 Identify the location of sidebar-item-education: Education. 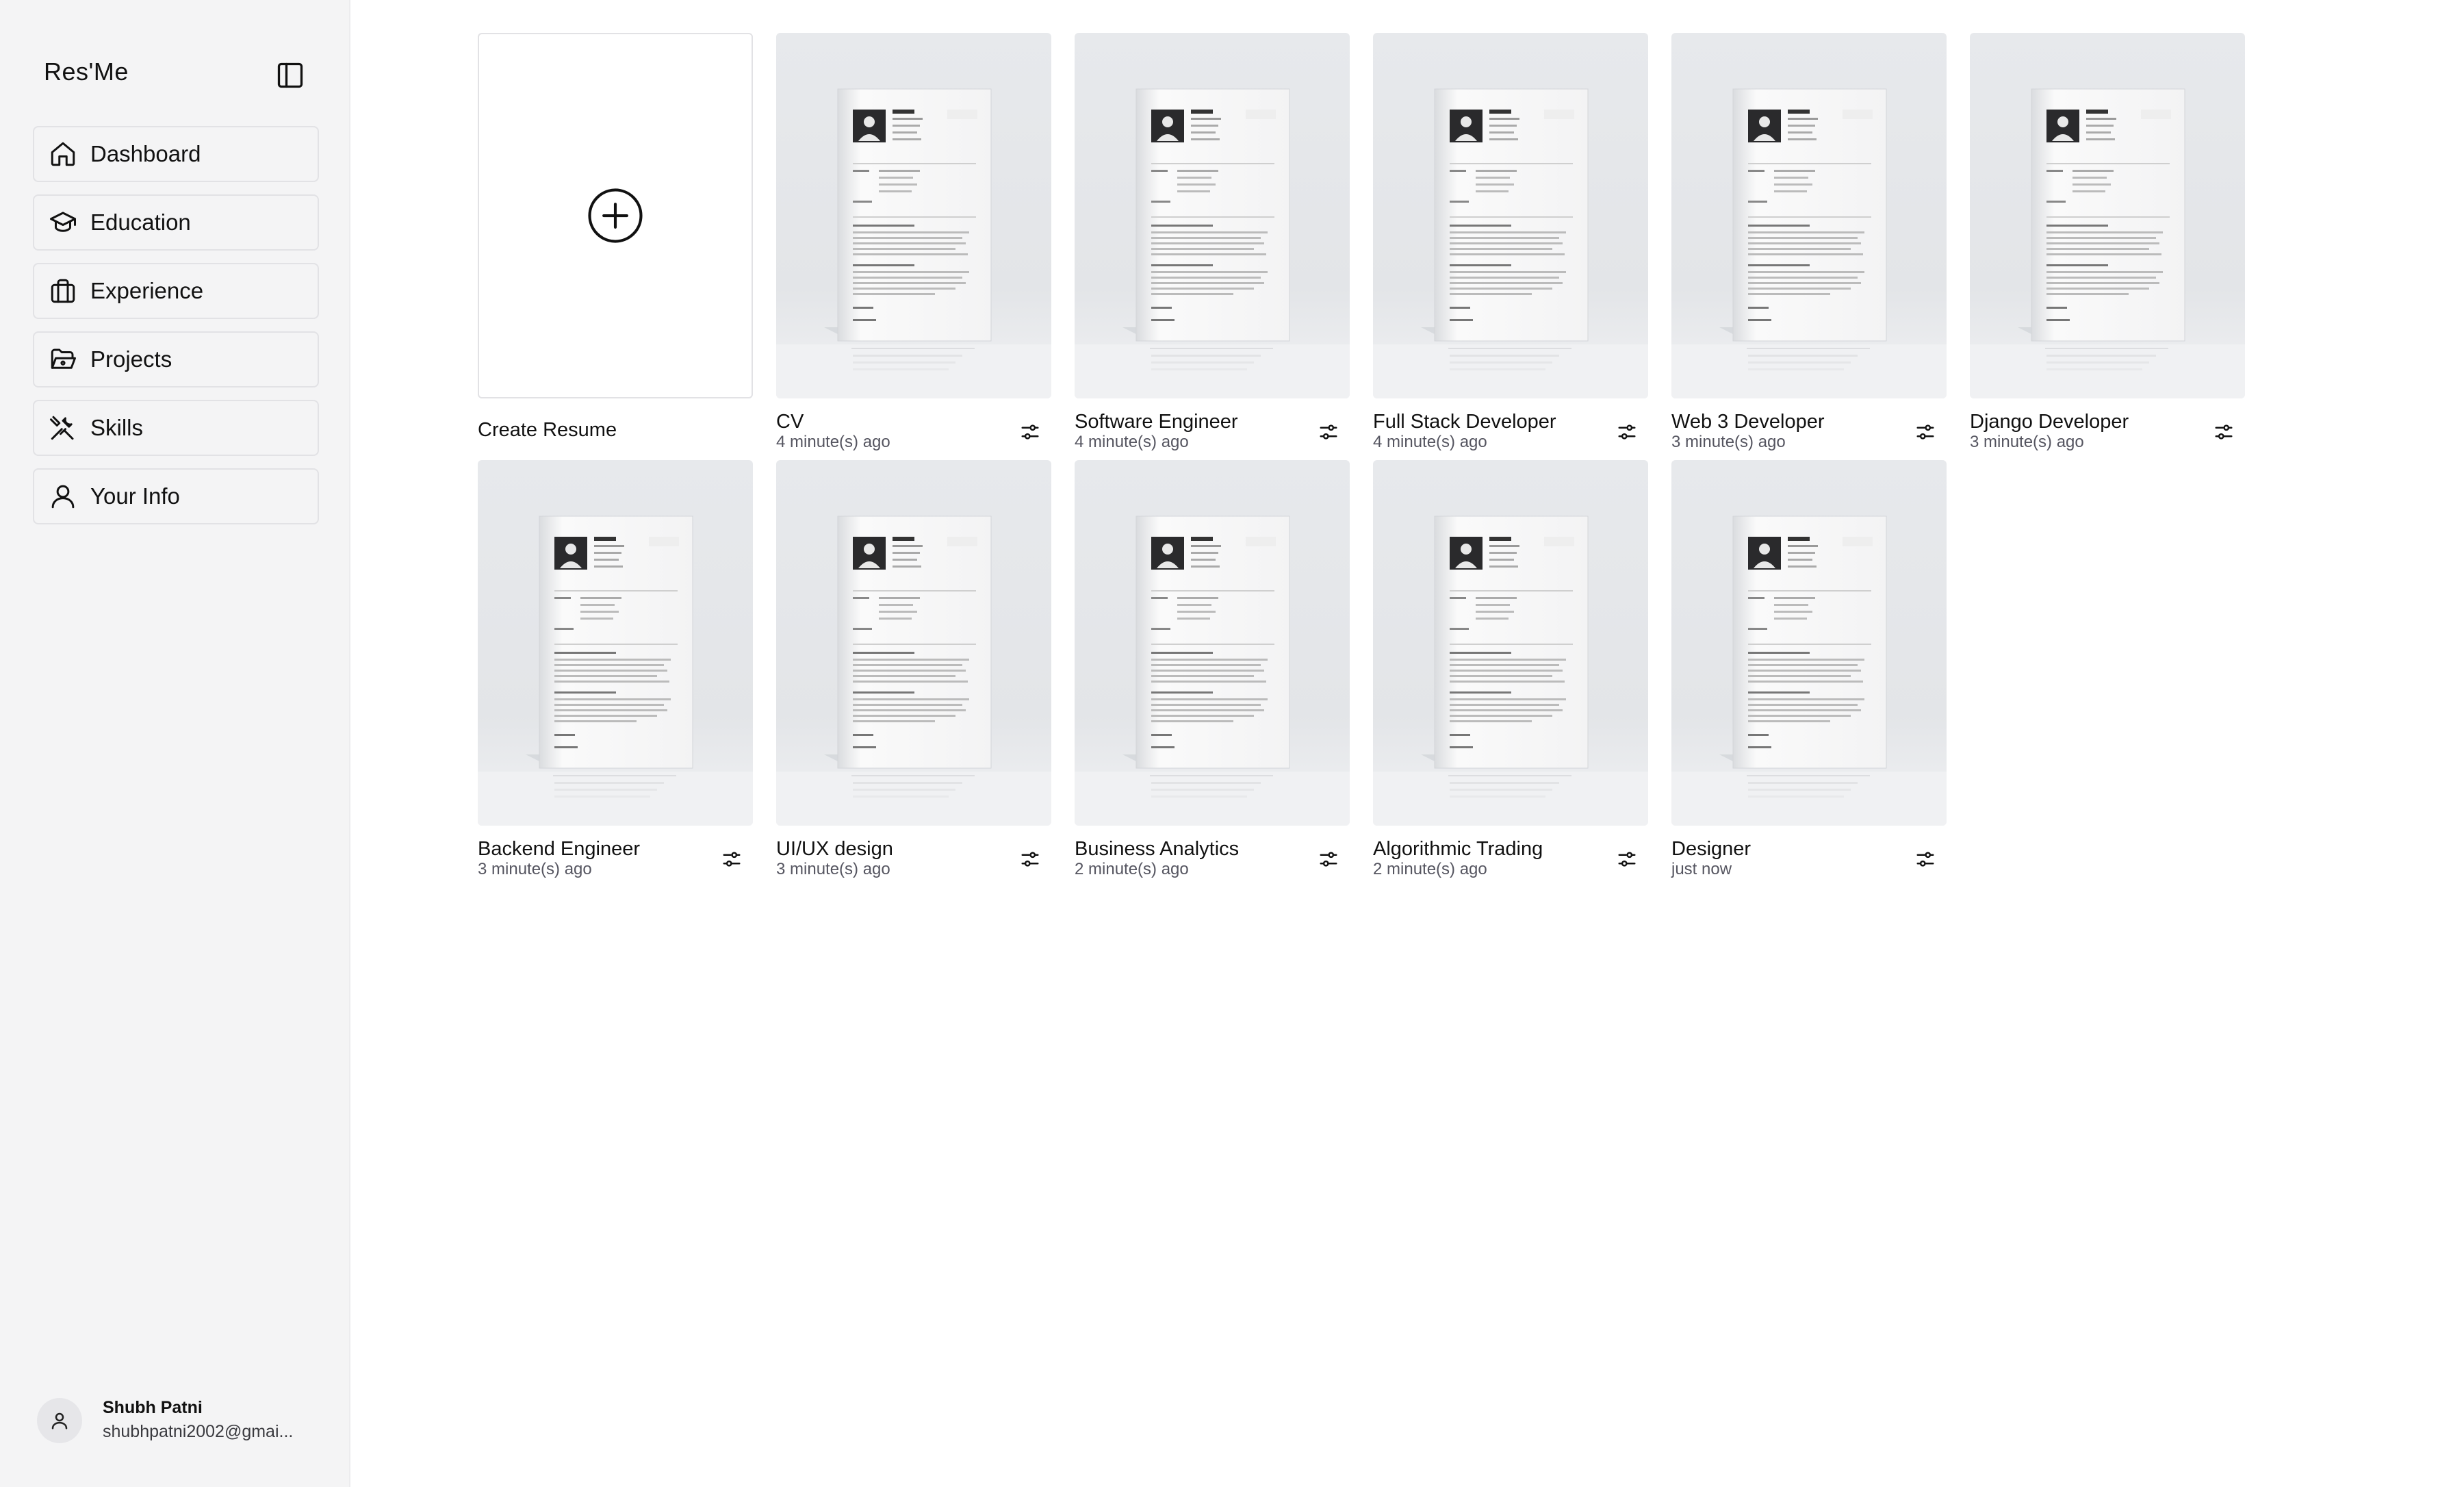
(176, 223).